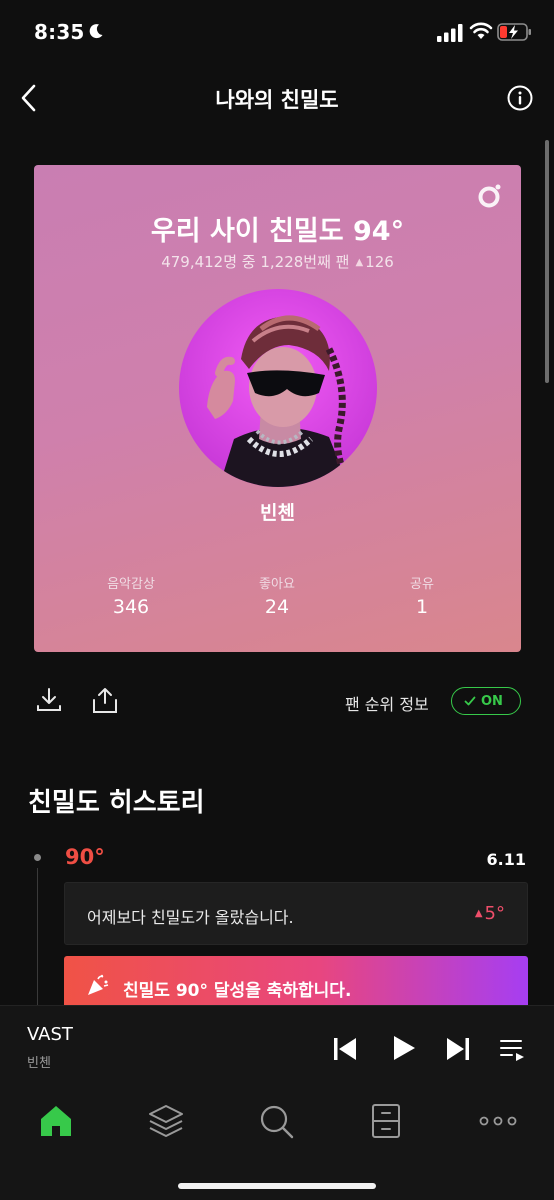 This screenshot has width=554, height=1200. What do you see at coordinates (56, 1121) in the screenshot?
I see `home-icon` at bounding box center [56, 1121].